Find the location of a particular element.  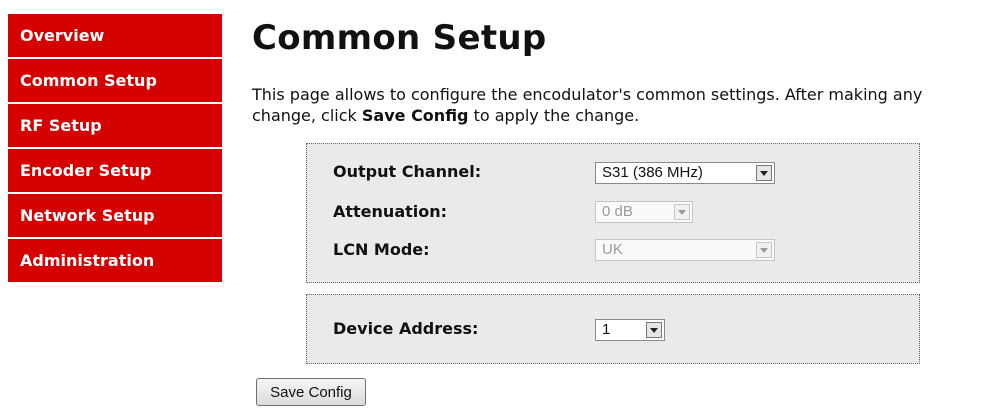

sidebar-item-overview: Overview is located at coordinates (115, 36).